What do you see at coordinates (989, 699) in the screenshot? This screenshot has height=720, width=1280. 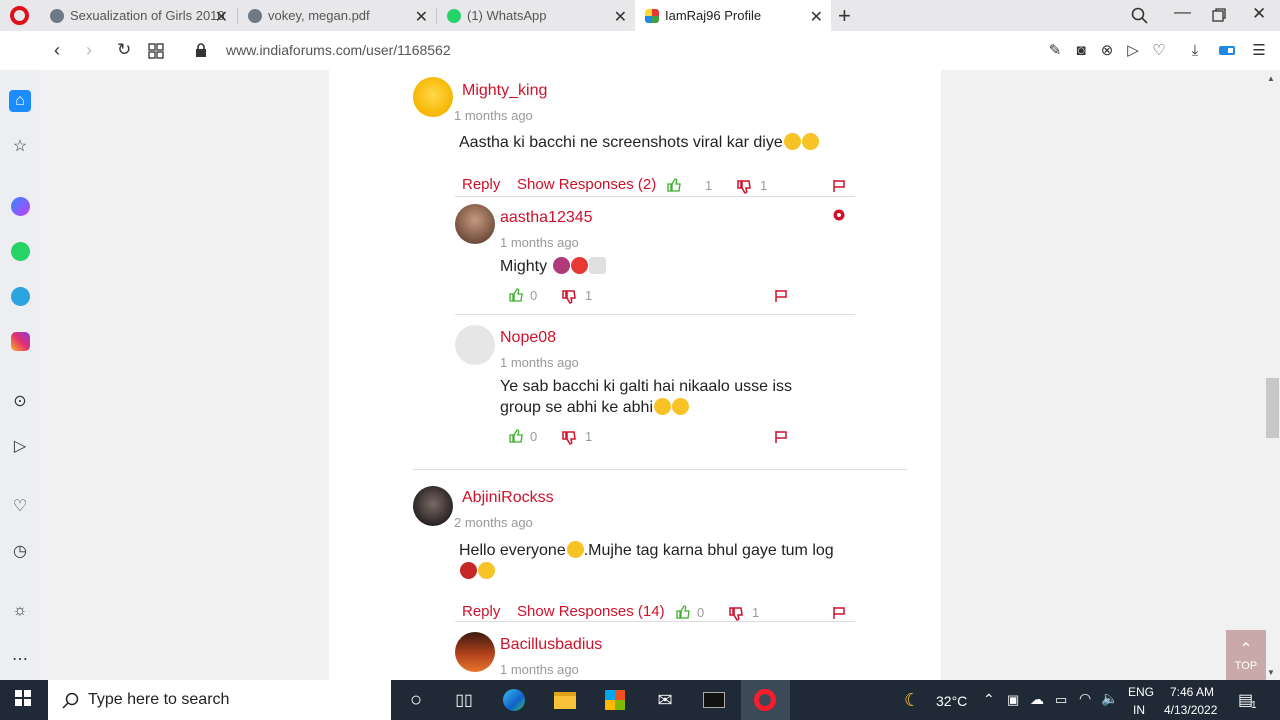 I see `chevron-up-icon: ⌃` at bounding box center [989, 699].